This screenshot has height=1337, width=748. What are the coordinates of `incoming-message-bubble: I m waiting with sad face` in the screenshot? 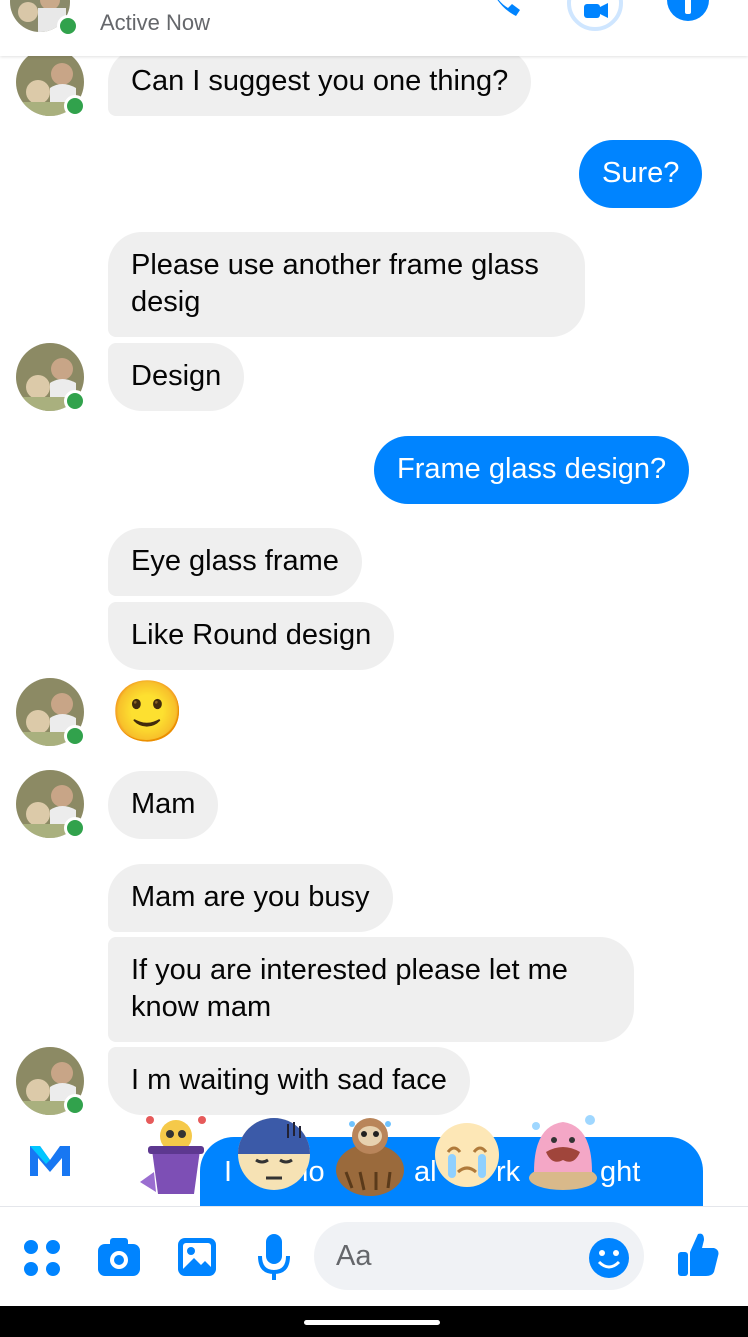 It's located at (289, 1081).